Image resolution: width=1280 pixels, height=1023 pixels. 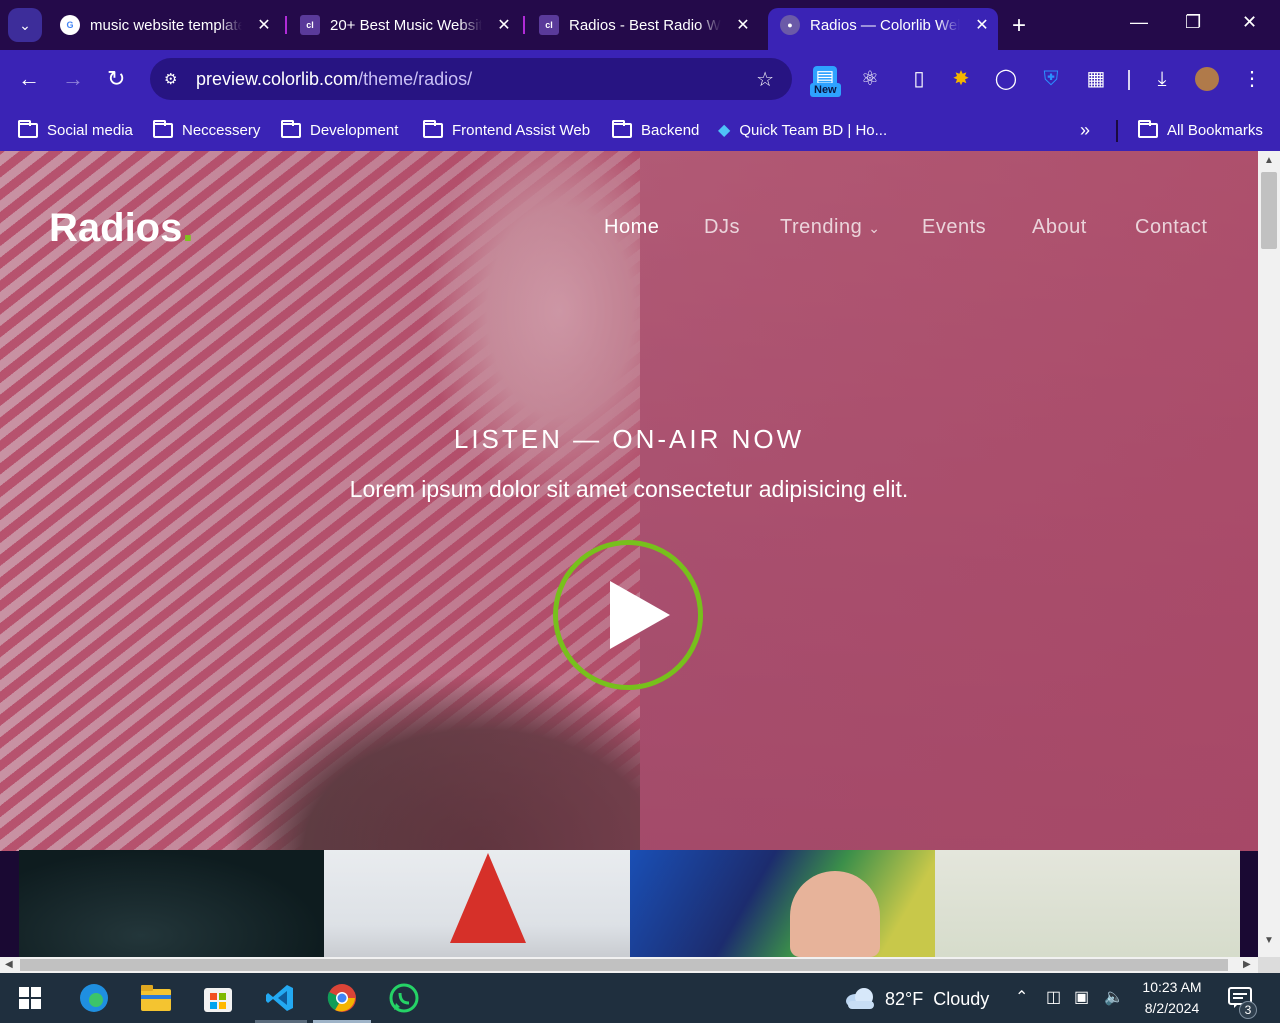 I want to click on extensions-puzzle-icon: ▦, so click(x=1096, y=79).